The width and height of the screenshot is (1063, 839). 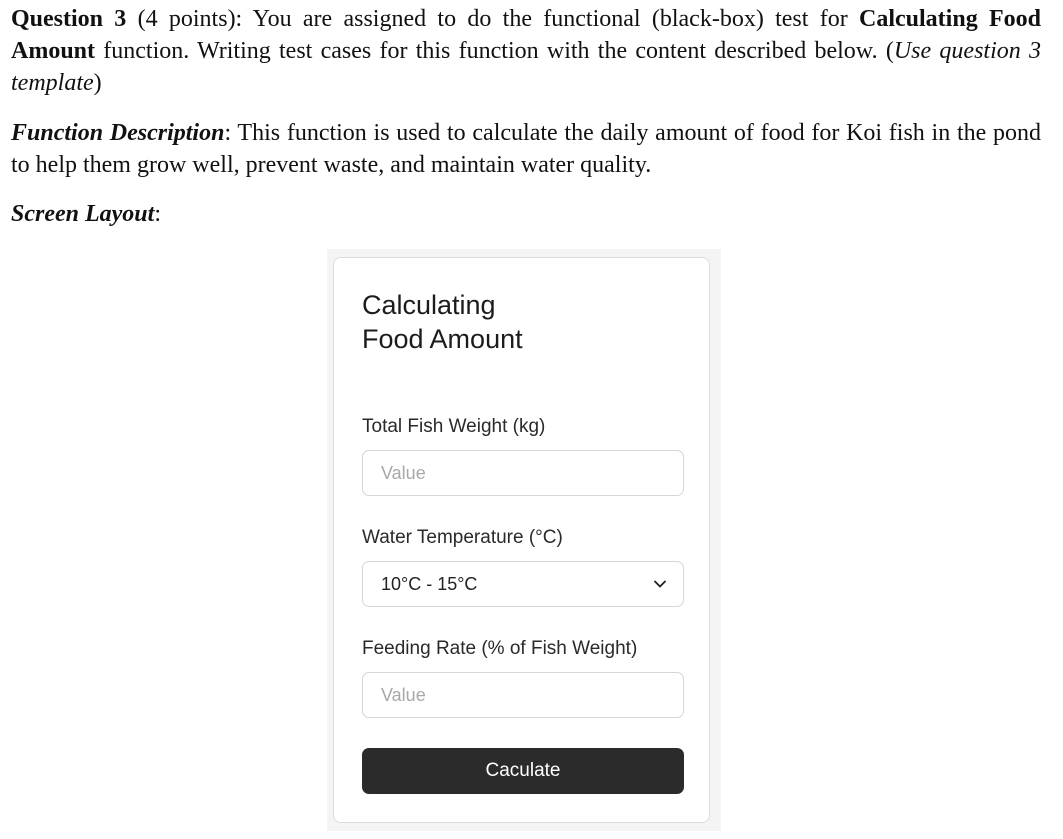 What do you see at coordinates (500, 648) in the screenshot?
I see `feeding-rate-label: Feeding Rate (% of Fish Weight)` at bounding box center [500, 648].